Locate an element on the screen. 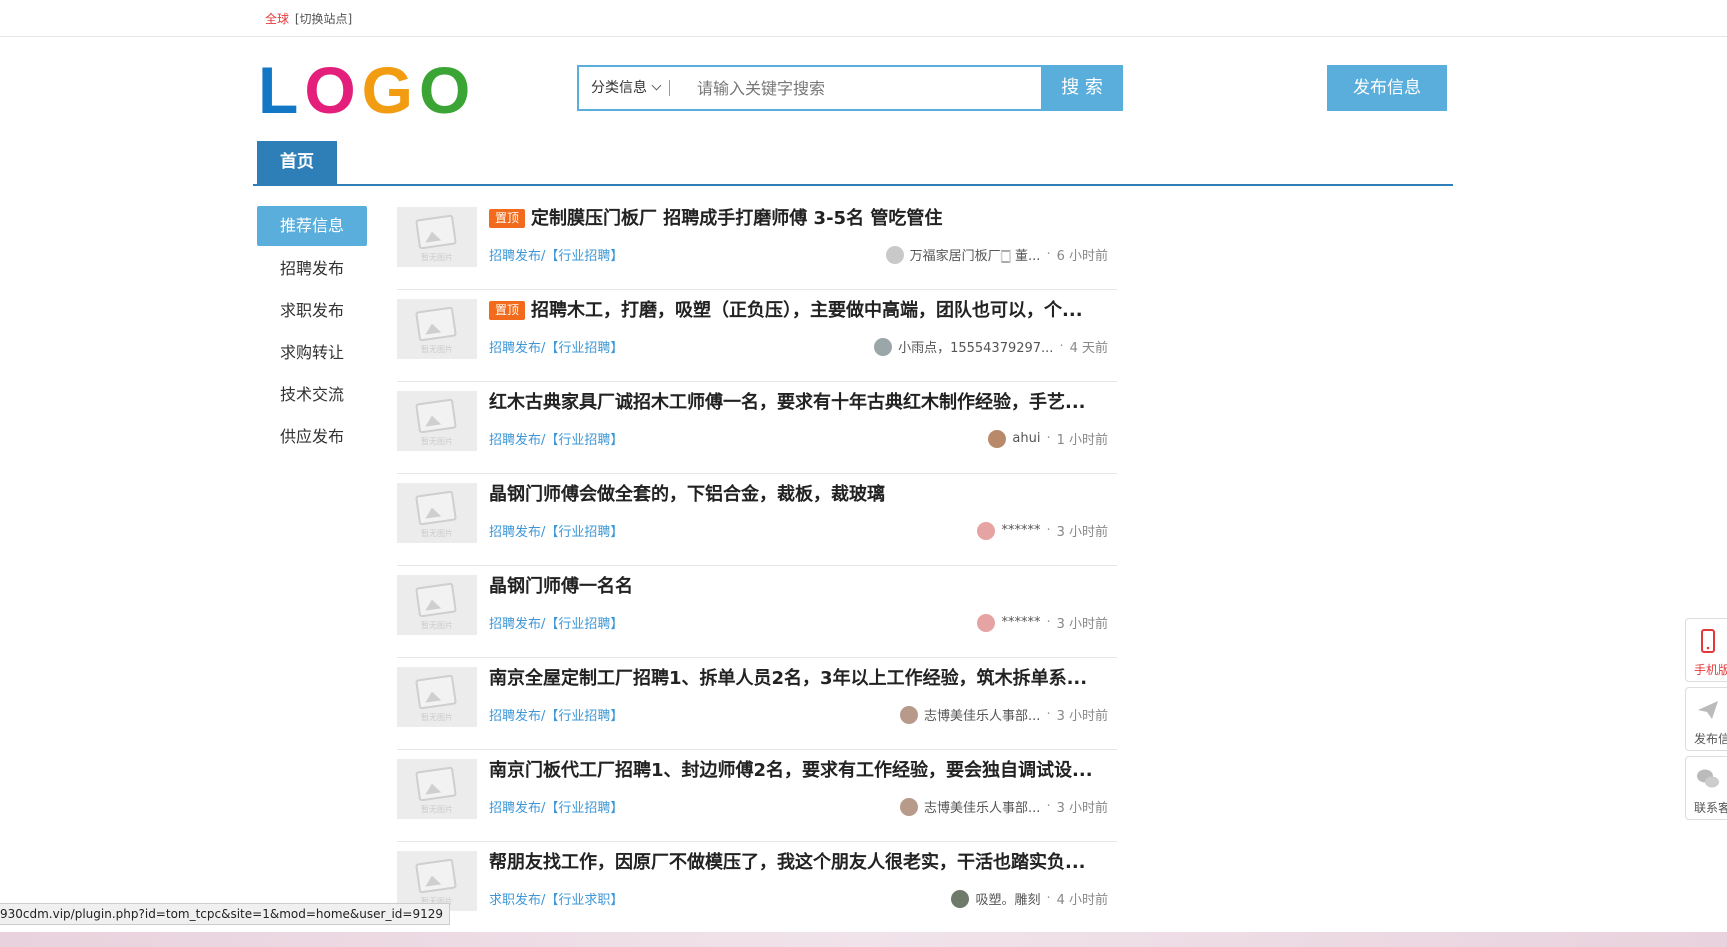 The height and width of the screenshot is (947, 1727). sidebar-item-recruit: 招聘发布 is located at coordinates (312, 269).